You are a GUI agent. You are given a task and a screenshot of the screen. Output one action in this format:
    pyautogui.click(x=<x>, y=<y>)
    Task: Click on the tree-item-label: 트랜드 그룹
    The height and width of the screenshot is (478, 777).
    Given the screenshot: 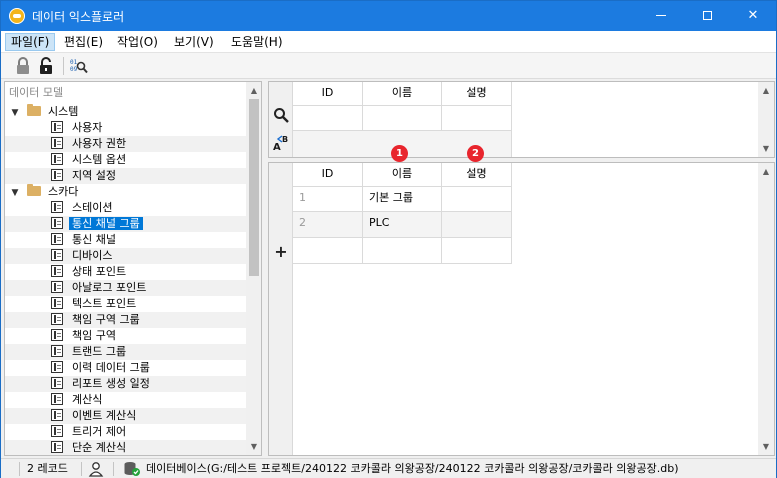 What is the action you would take?
    pyautogui.click(x=99, y=351)
    